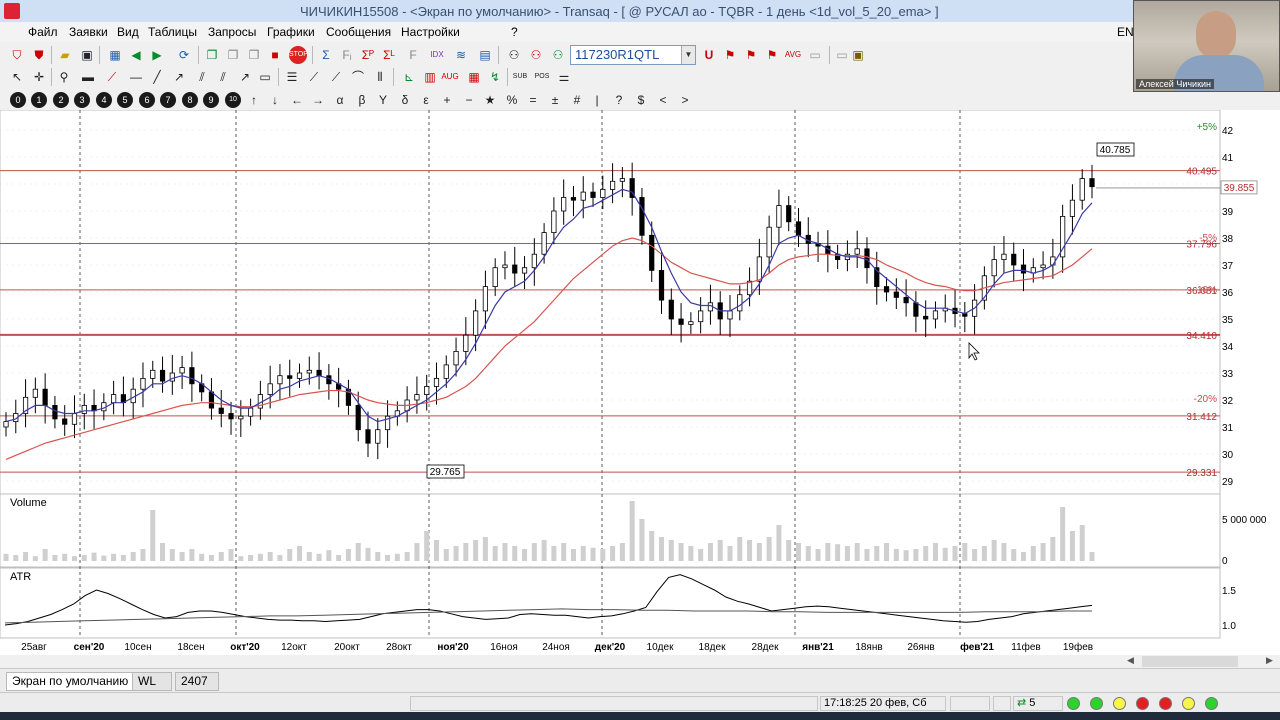 This screenshot has height=720, width=1280. Describe the element at coordinates (514, 32) in the screenshot. I see `menu-help: ?` at that location.